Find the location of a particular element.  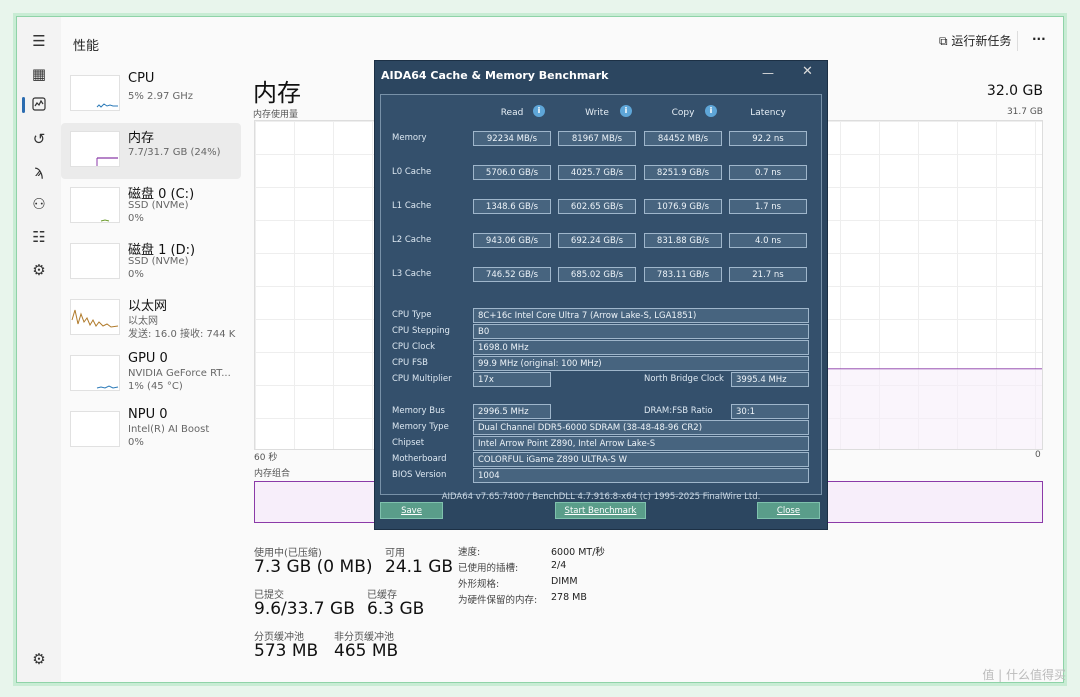

users-icon: ⚇ is located at coordinates (39, 204).